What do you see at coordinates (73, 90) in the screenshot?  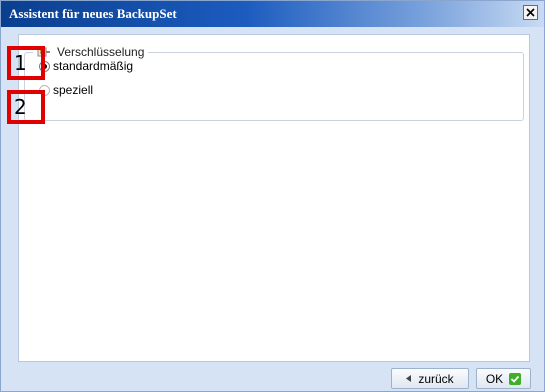 I see `radio-label-special: speziell` at bounding box center [73, 90].